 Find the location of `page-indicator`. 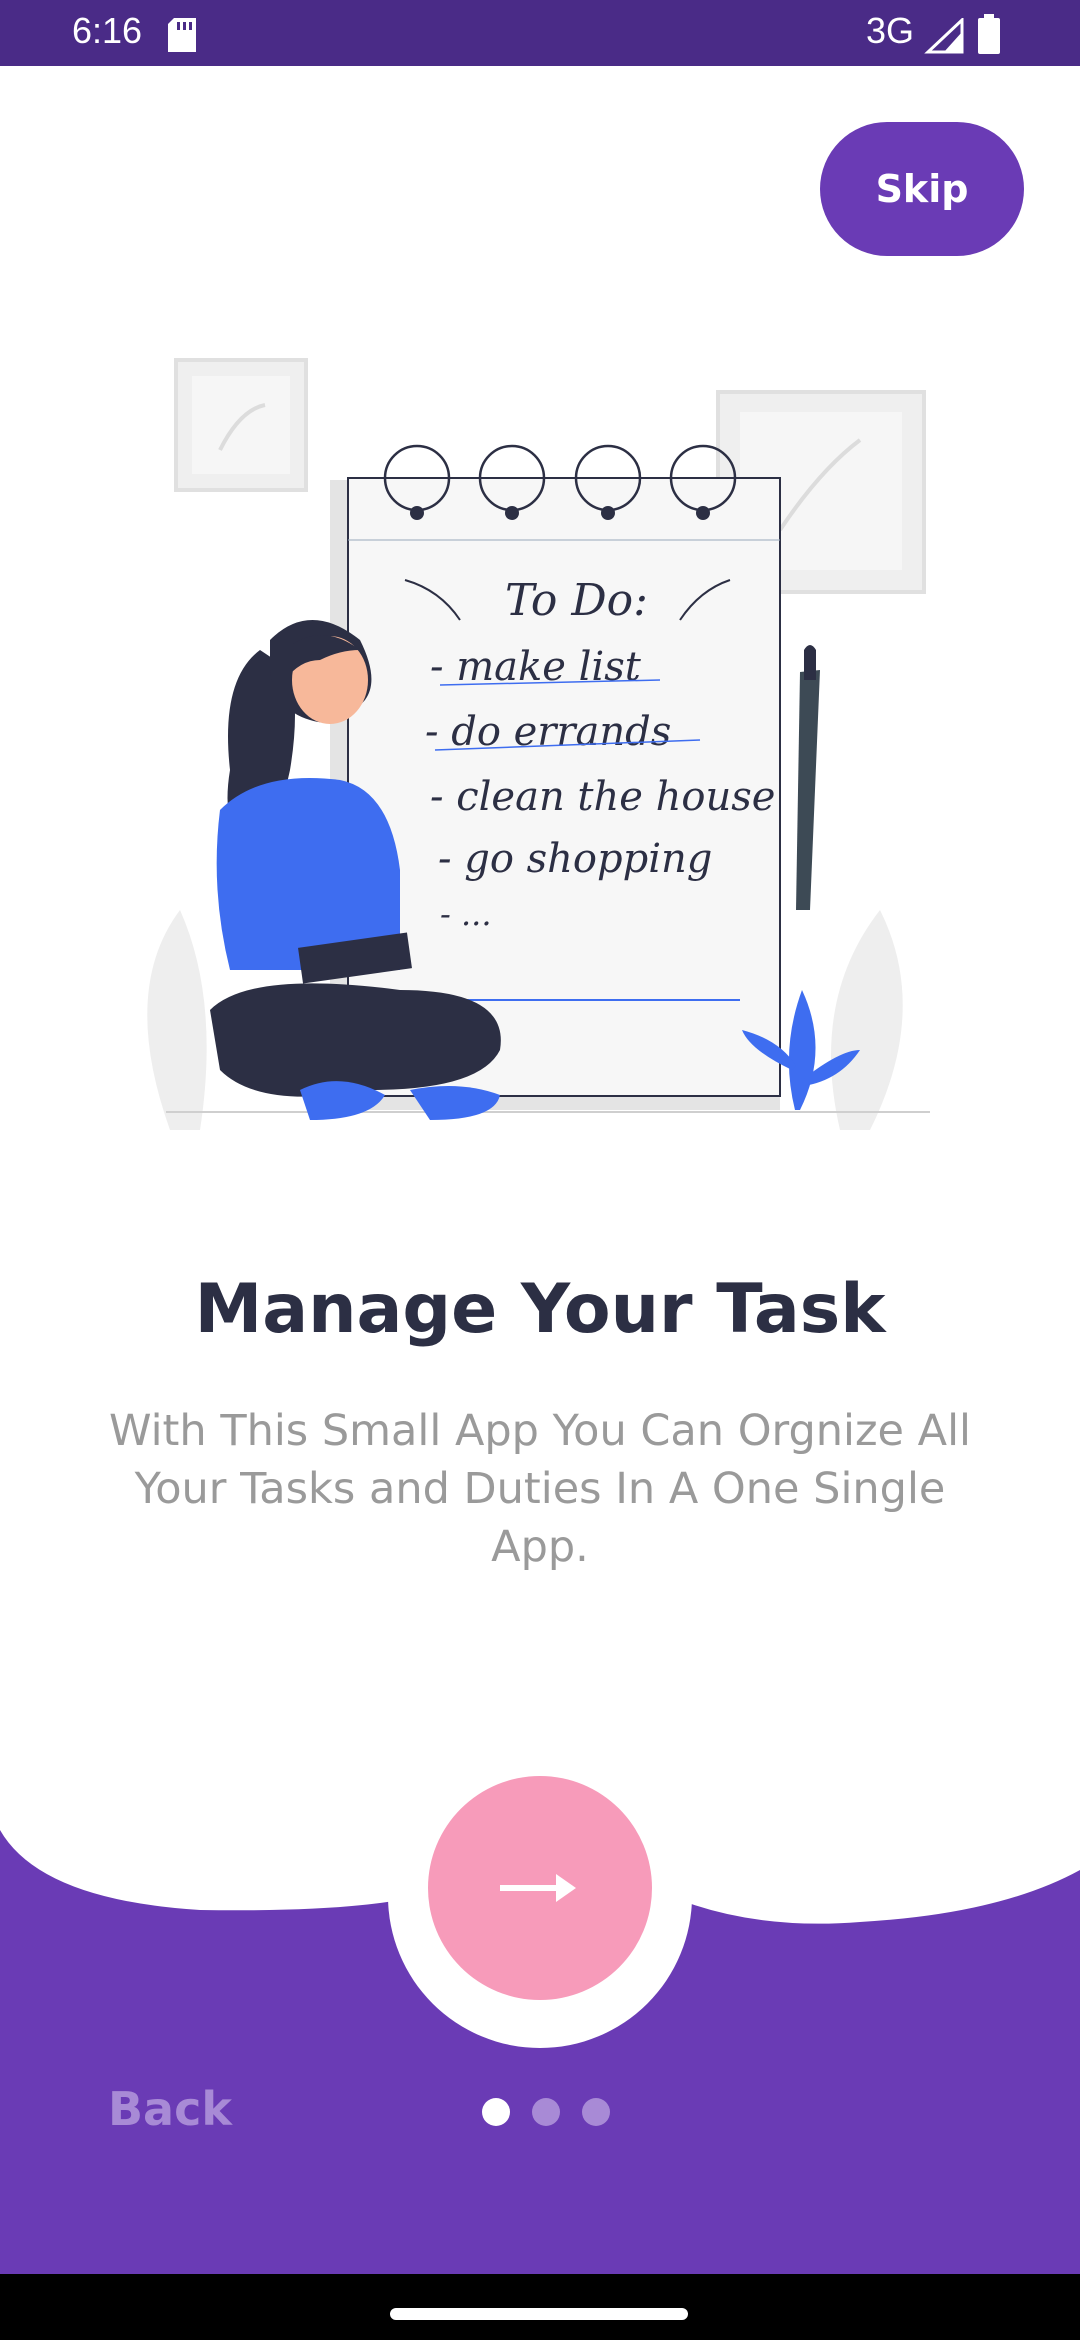

page-indicator is located at coordinates (546, 2112).